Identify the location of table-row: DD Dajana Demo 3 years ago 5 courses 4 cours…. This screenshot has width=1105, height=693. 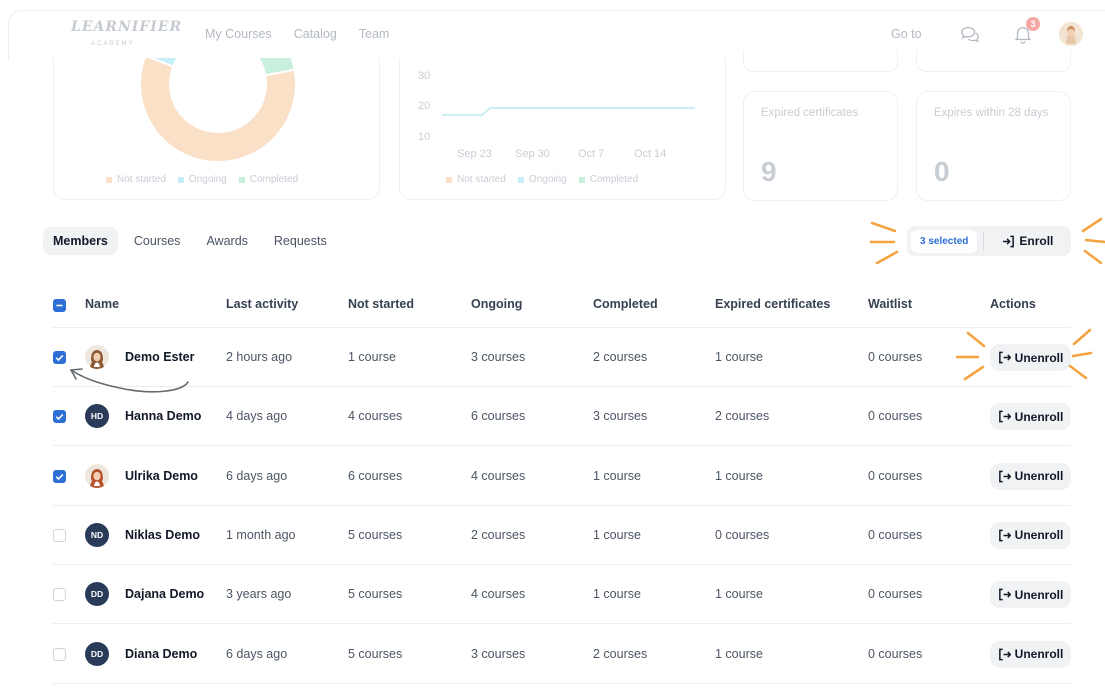
(562, 595).